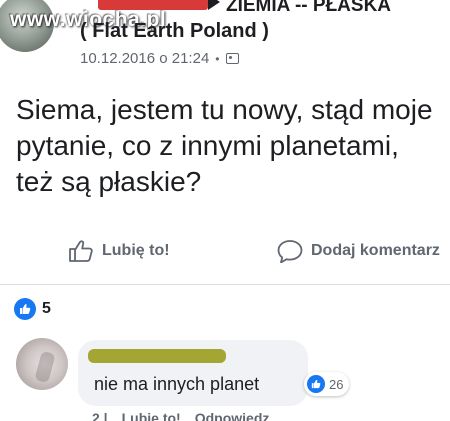 The height and width of the screenshot is (421, 450). I want to click on comment-label: Dodaj komentarz, so click(375, 250).